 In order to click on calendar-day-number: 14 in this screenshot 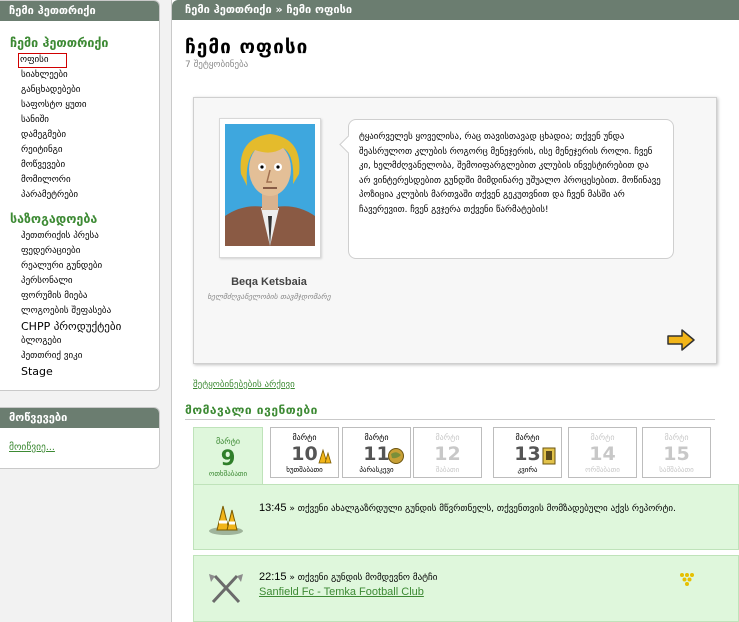, I will do `click(602, 454)`.